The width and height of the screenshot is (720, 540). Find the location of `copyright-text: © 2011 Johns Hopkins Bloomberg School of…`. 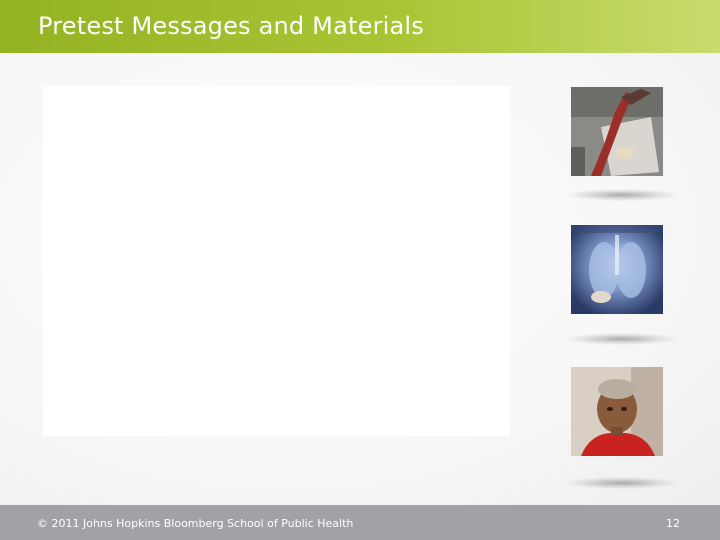

copyright-text: © 2011 Johns Hopkins Bloomberg School of… is located at coordinates (195, 523).